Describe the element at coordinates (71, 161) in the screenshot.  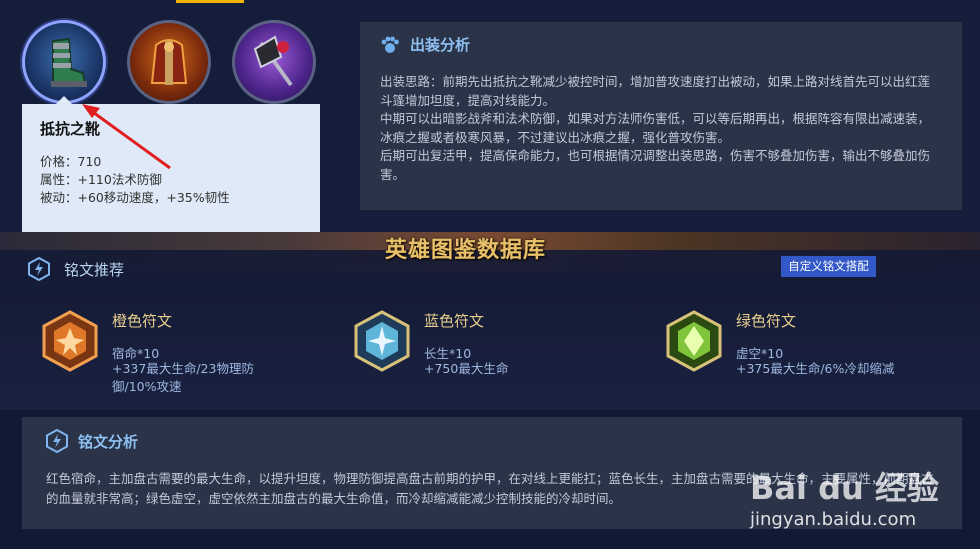
I see `tooltip-price: 价格：710` at that location.